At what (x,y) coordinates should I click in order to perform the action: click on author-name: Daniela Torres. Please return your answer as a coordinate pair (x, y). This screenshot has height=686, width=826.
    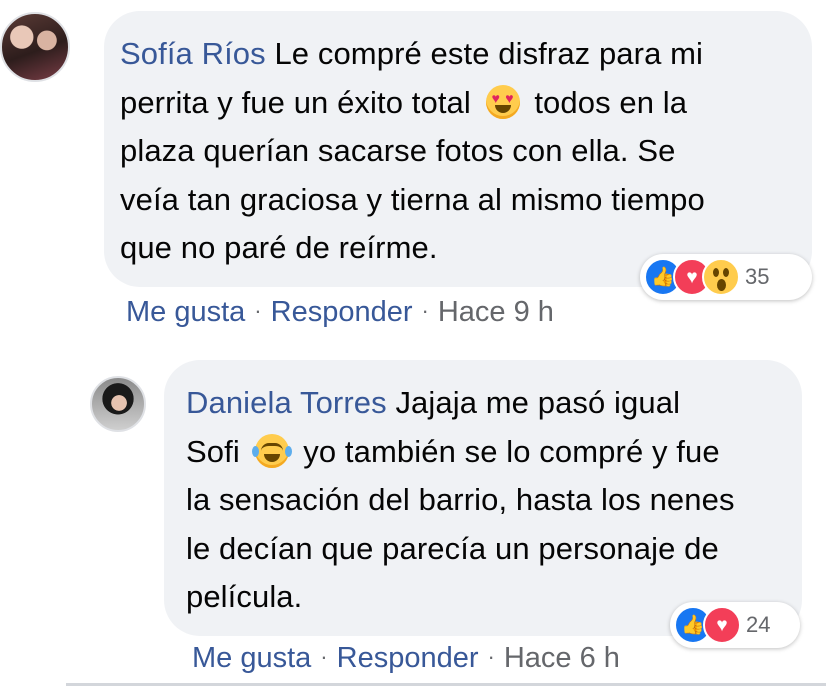
    Looking at the image, I should click on (286, 402).